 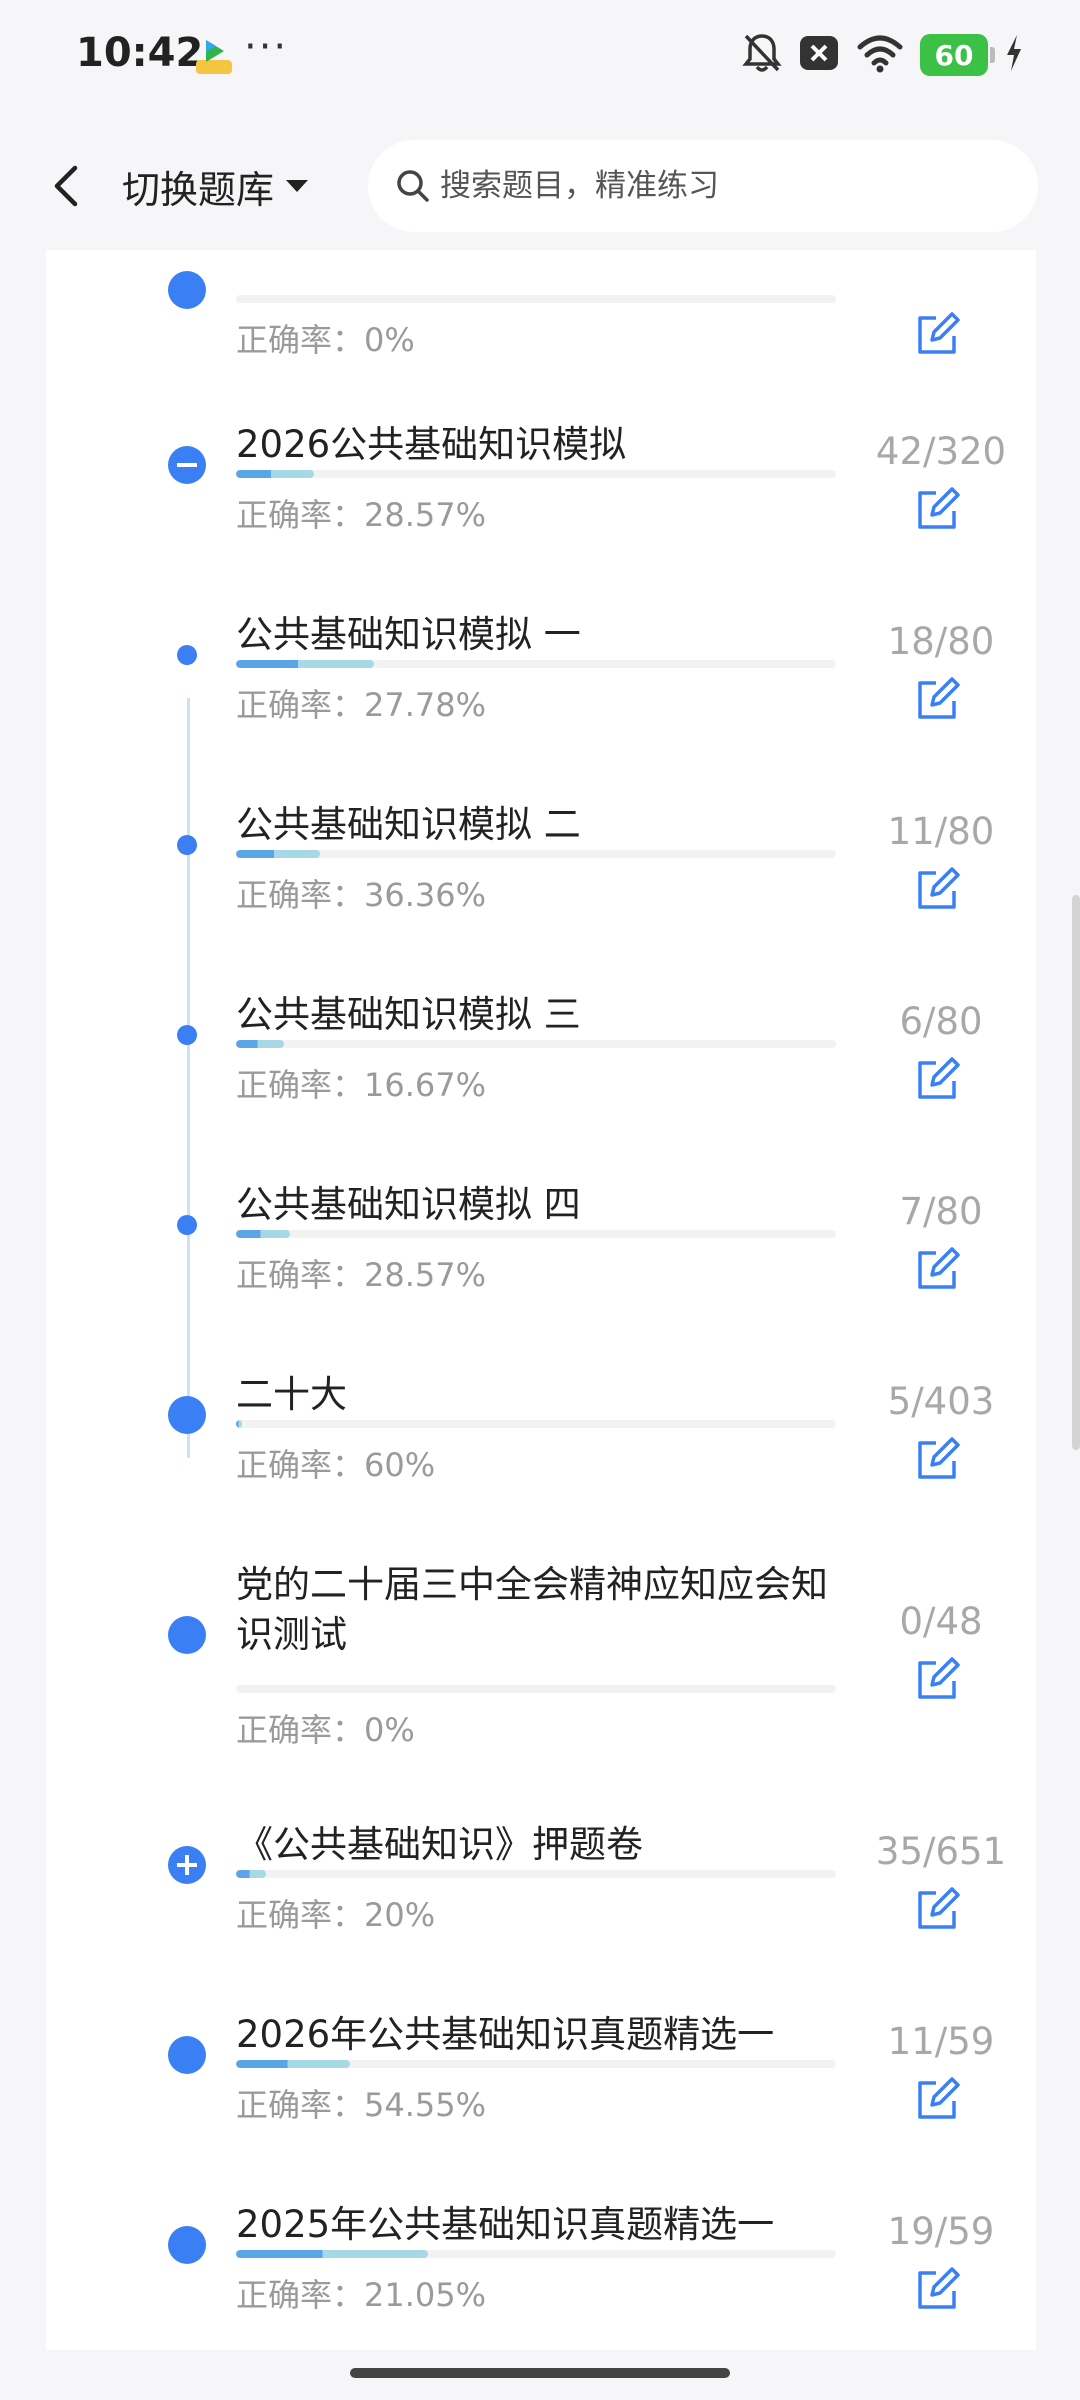 I want to click on accuracy-text: 正确率：16.67%, so click(x=361, y=1085).